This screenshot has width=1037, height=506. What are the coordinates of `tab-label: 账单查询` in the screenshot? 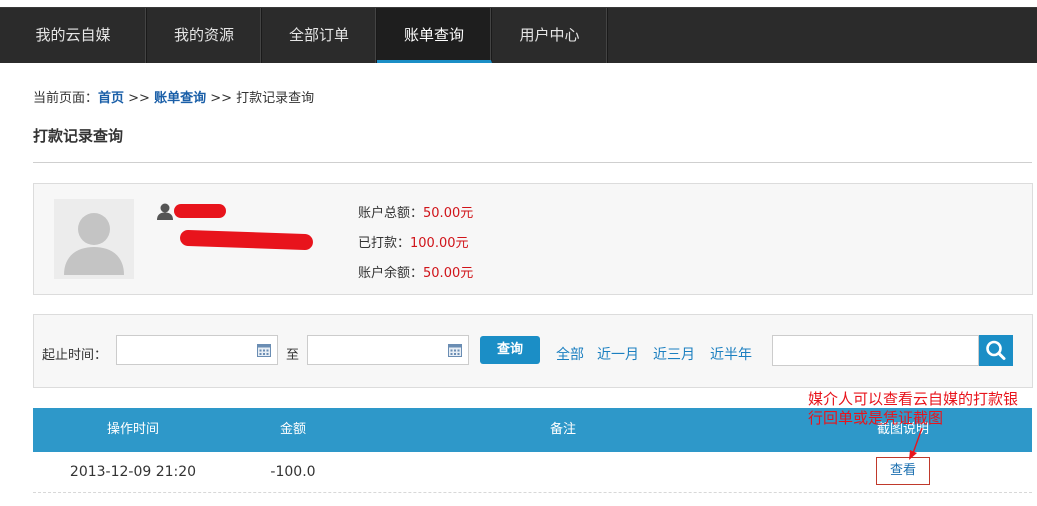 It's located at (433, 35).